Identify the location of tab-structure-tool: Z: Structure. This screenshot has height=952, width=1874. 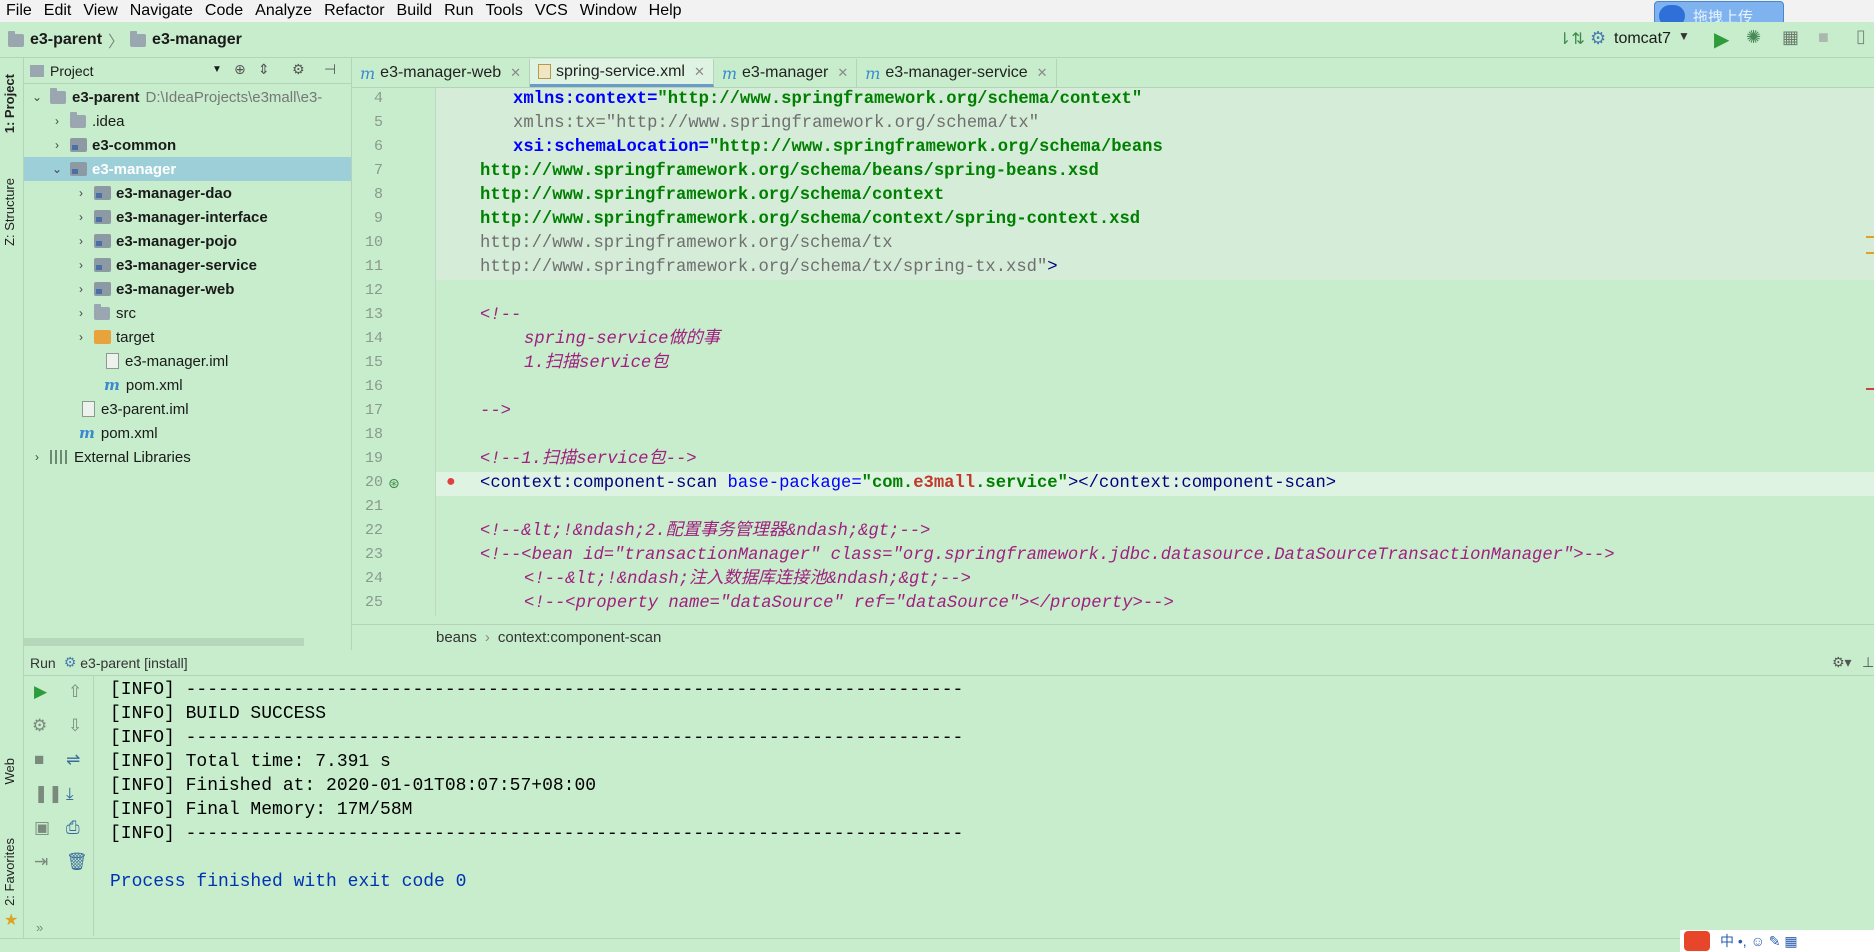
(9, 212).